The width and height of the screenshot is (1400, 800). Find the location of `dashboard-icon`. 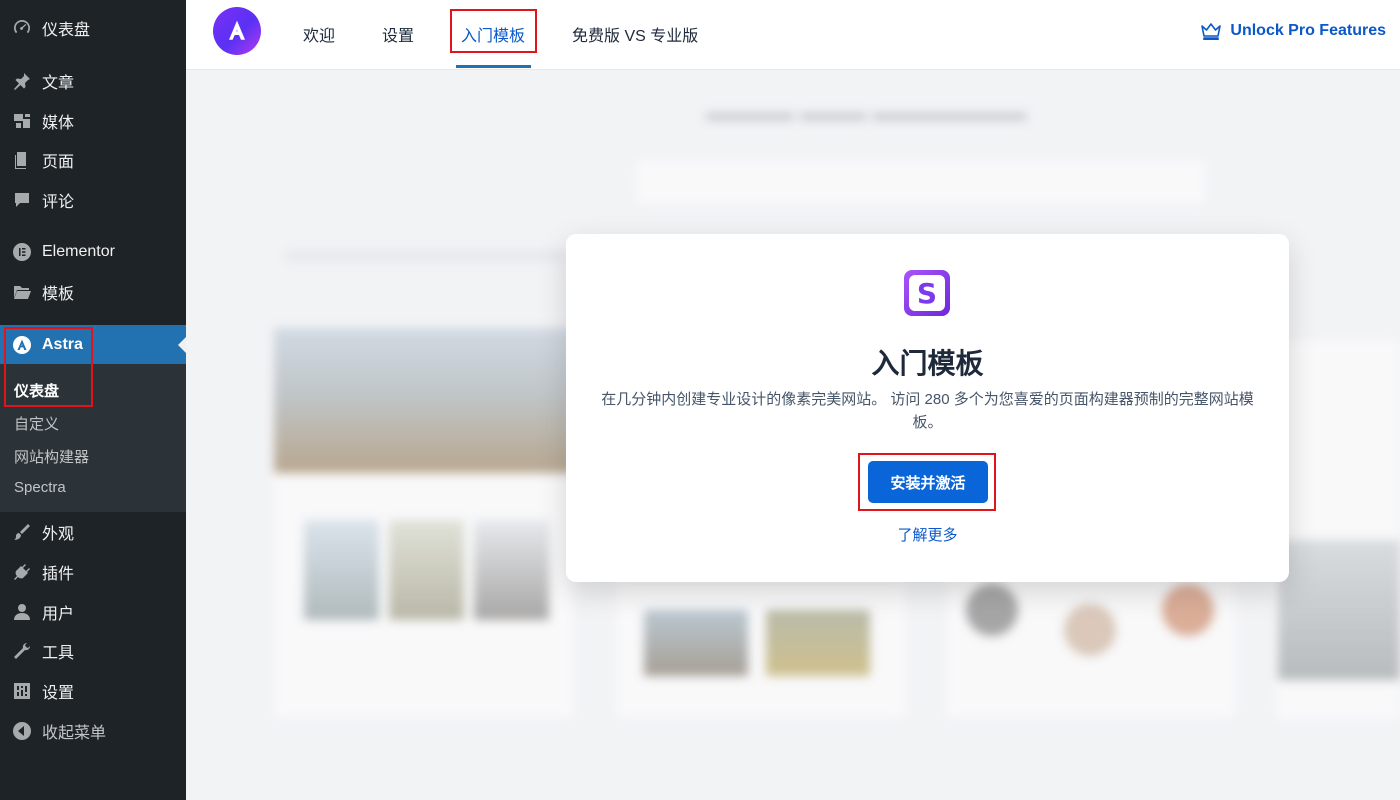

dashboard-icon is located at coordinates (22, 28).